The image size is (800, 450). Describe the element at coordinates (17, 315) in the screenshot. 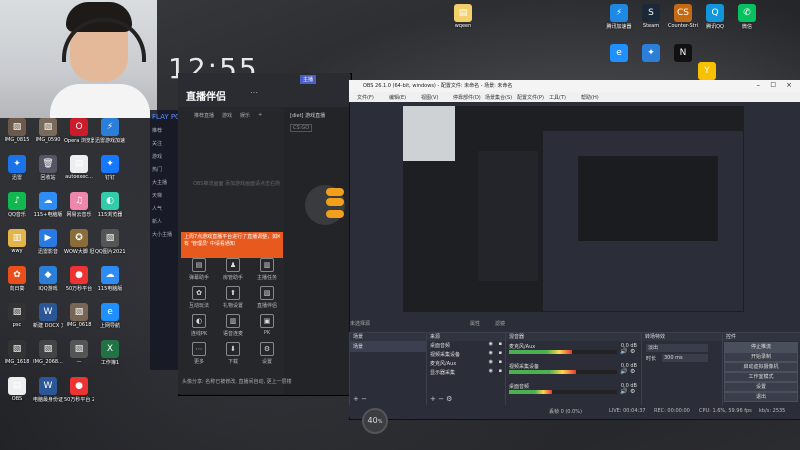

I see `desktop-icon: ▧ psc` at that location.